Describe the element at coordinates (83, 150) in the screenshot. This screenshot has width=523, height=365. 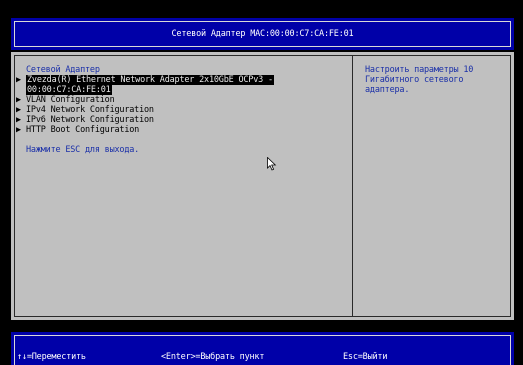
I see `exit-hint: Нажмите ESC для выхода.` at that location.